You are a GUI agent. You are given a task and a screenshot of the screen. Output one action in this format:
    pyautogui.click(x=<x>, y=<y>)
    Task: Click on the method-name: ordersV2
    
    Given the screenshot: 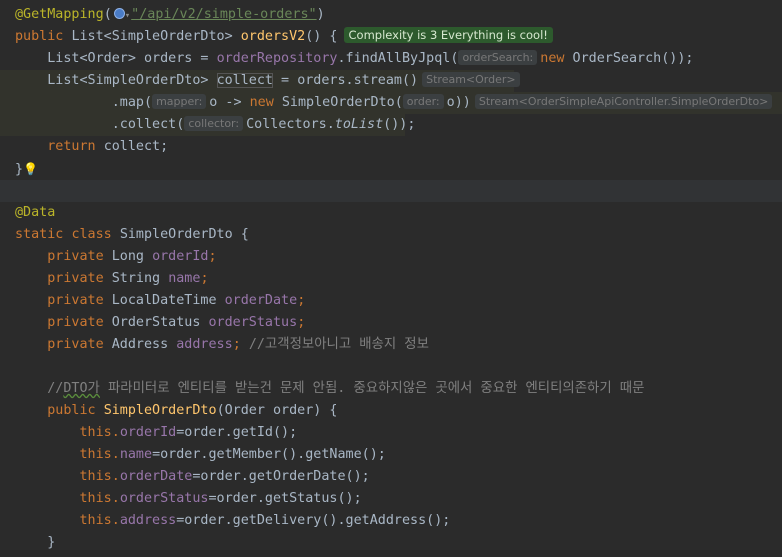 What is the action you would take?
    pyautogui.click(x=273, y=36)
    